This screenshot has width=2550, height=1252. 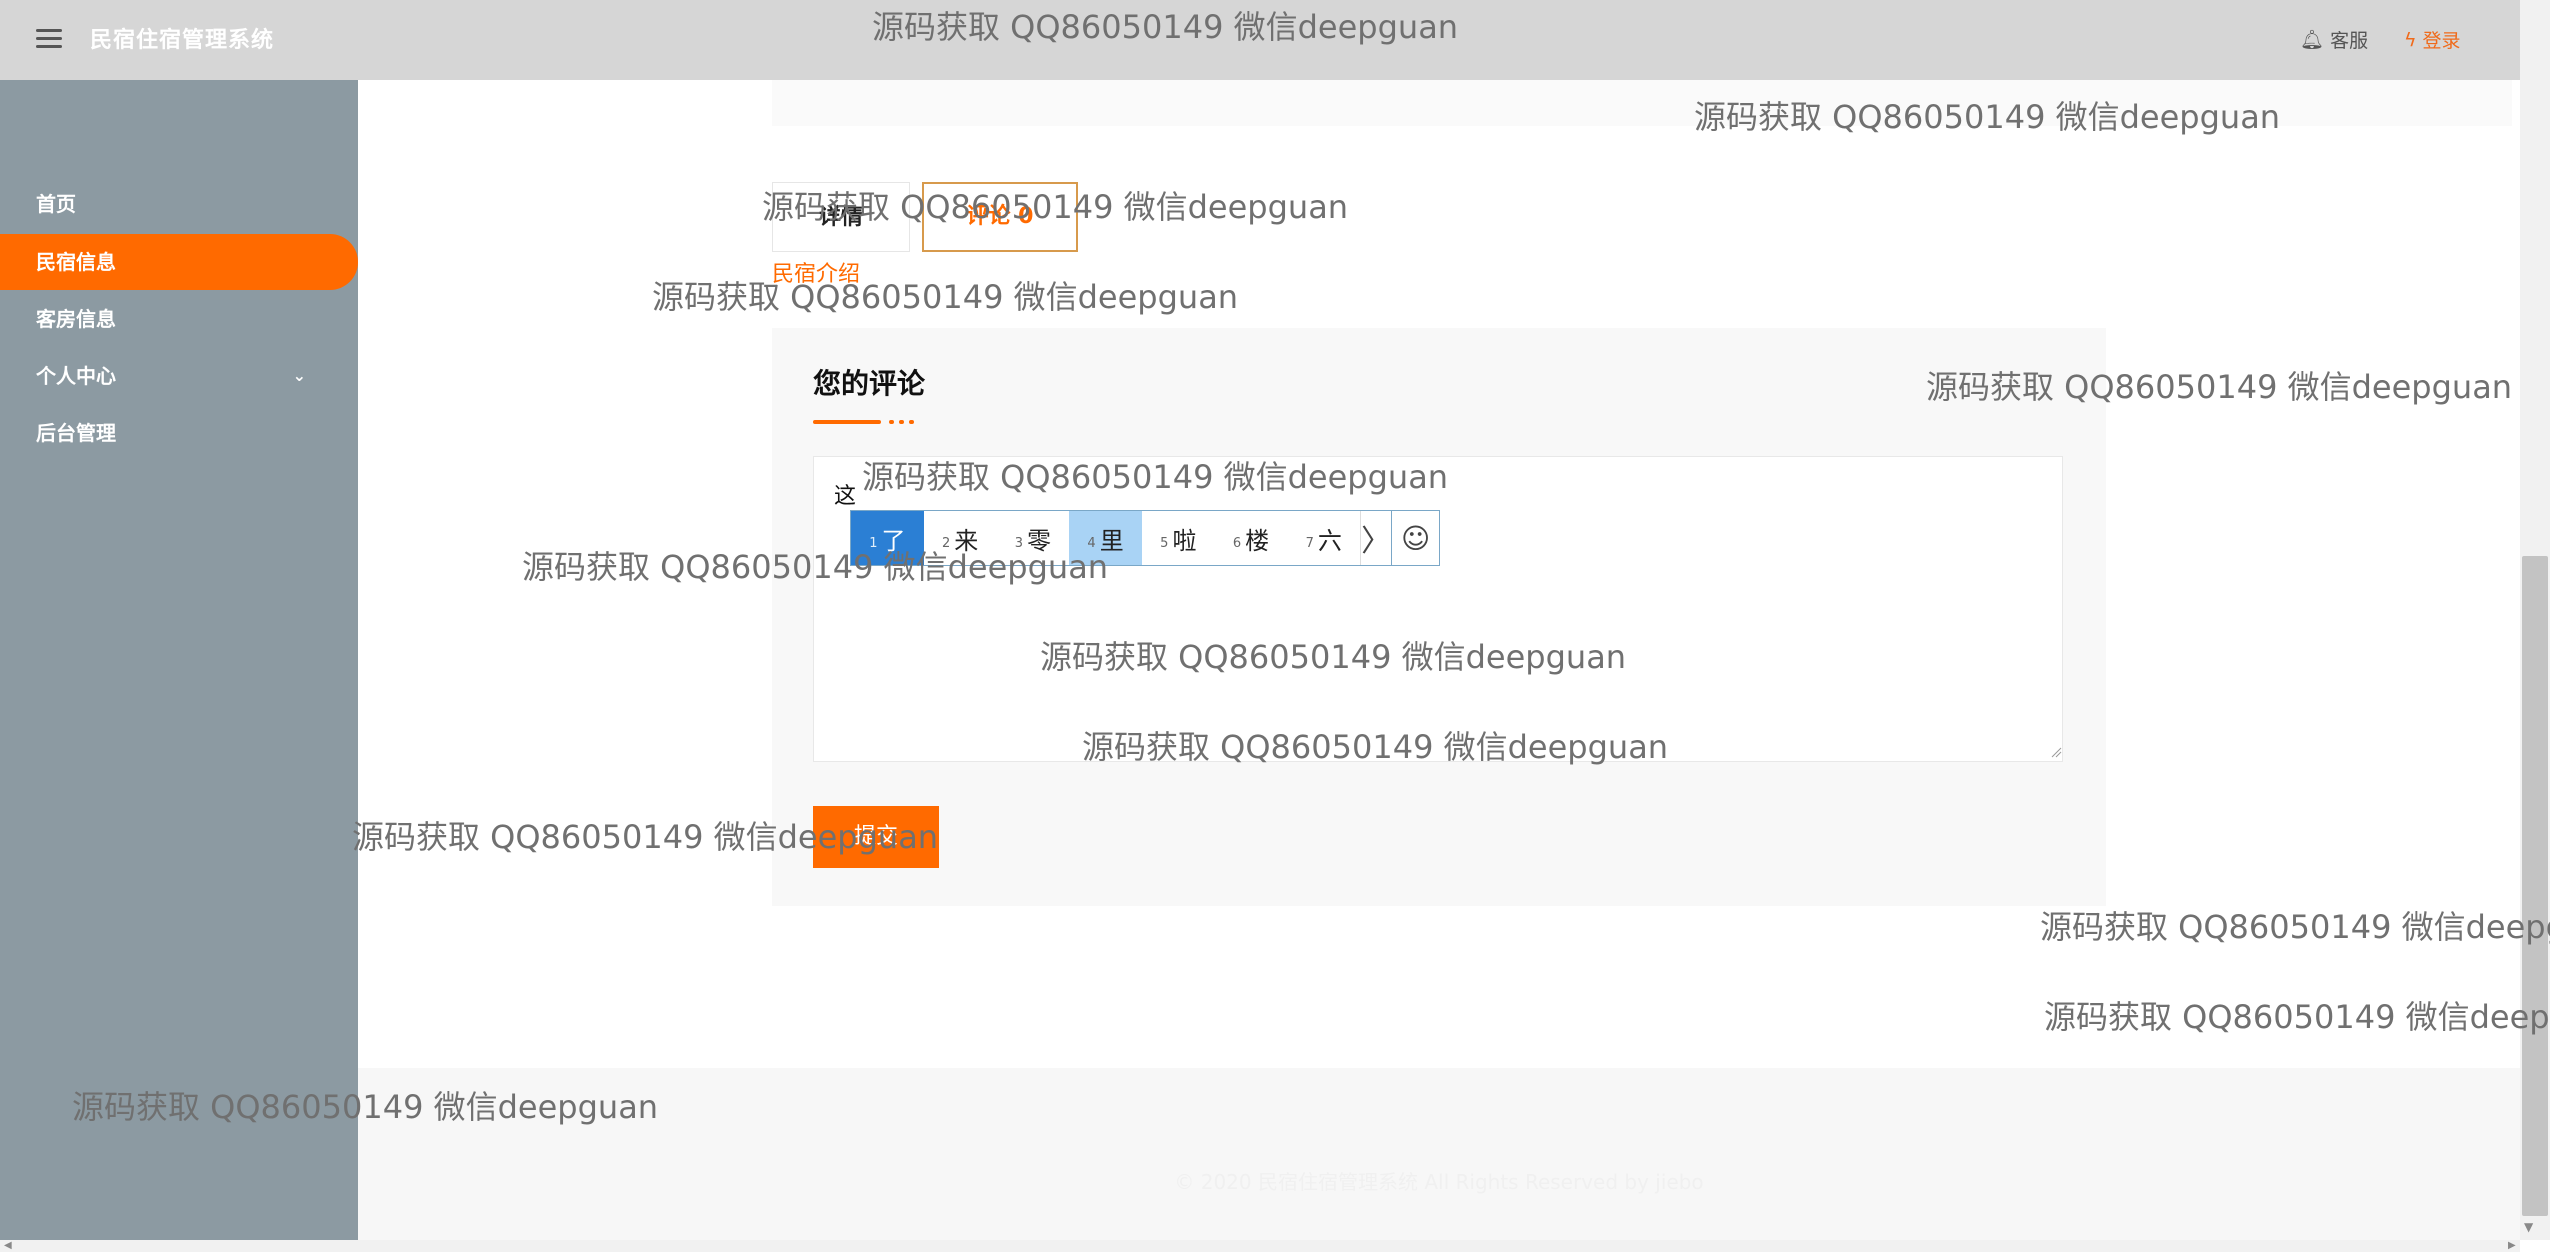 I want to click on heading-underline, so click(x=847, y=422).